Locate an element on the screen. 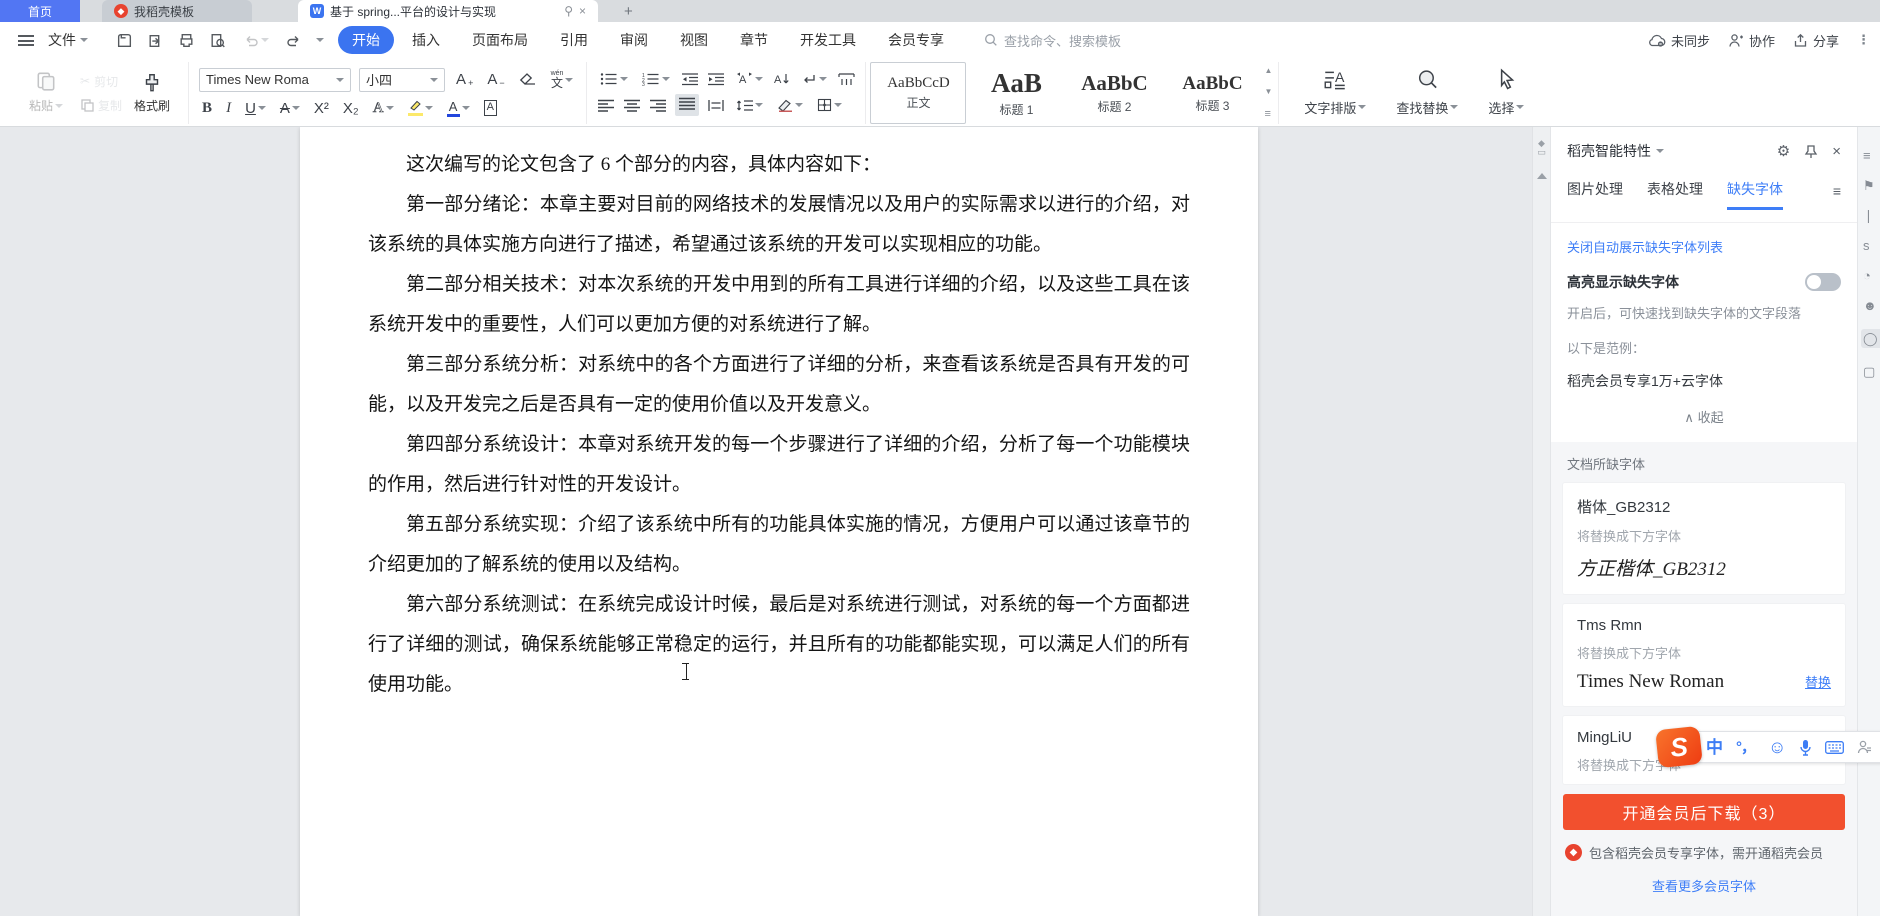  italic-button: I is located at coordinates (228, 108).